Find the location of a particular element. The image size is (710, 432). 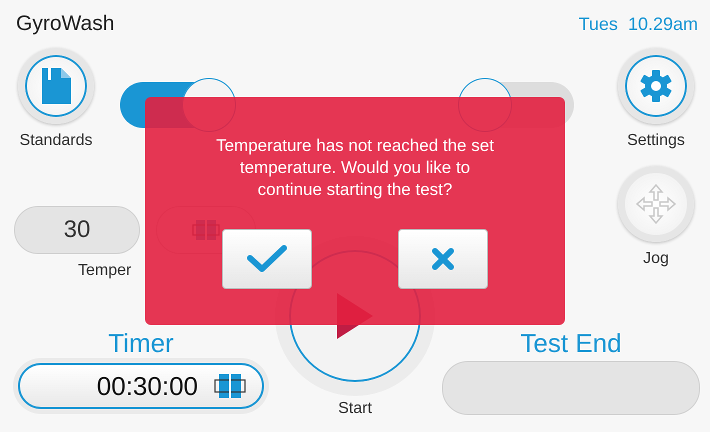

test-end-label: Test End is located at coordinates (571, 343).